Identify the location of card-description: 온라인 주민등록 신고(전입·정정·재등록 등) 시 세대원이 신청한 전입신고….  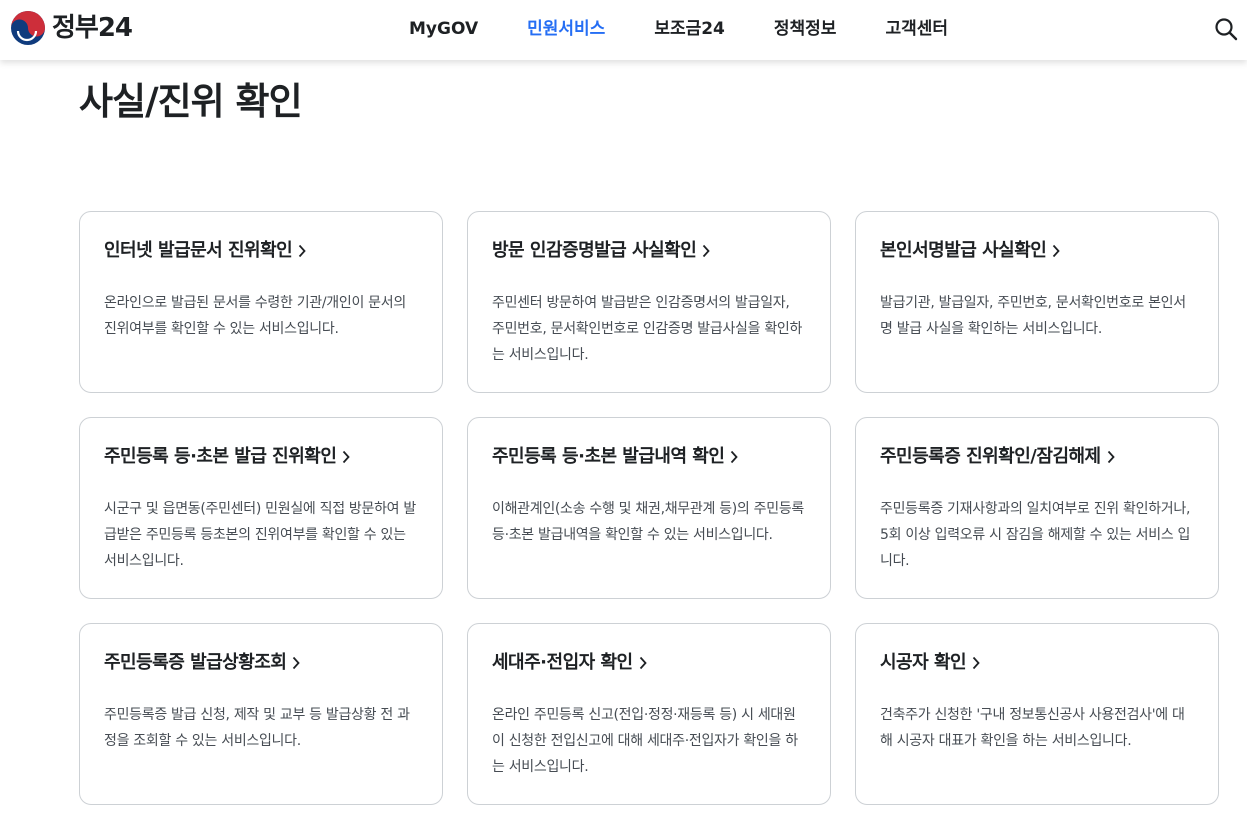
(645, 741).